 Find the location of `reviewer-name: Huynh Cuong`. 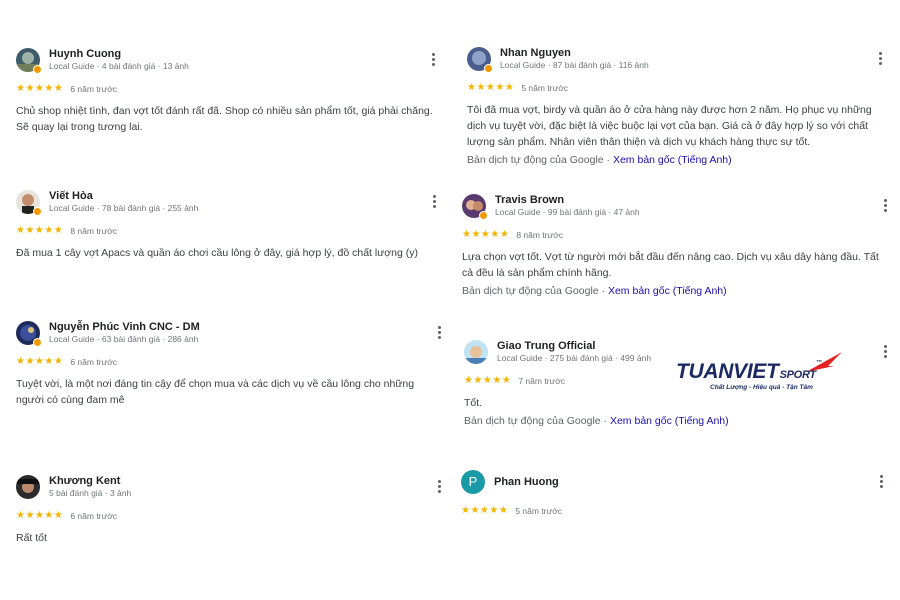

reviewer-name: Huynh Cuong is located at coordinates (85, 54).